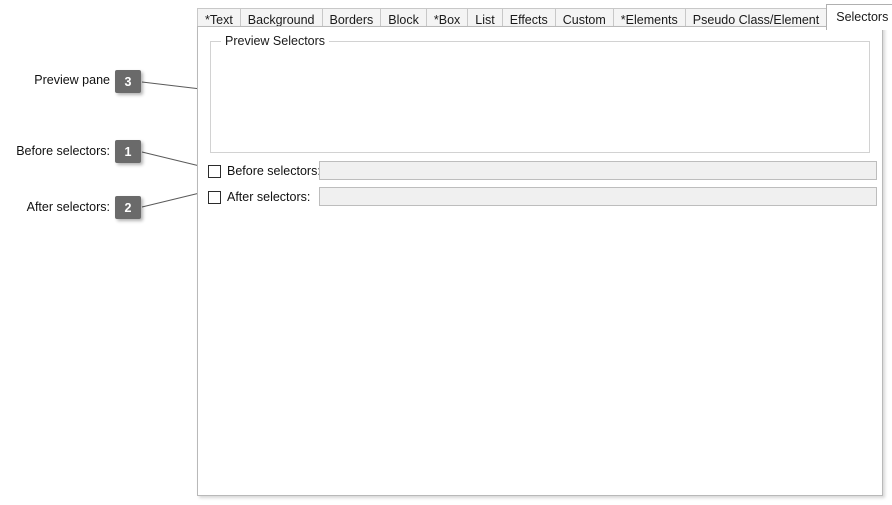  What do you see at coordinates (128, 151) in the screenshot?
I see `callout-badge-1: 1` at bounding box center [128, 151].